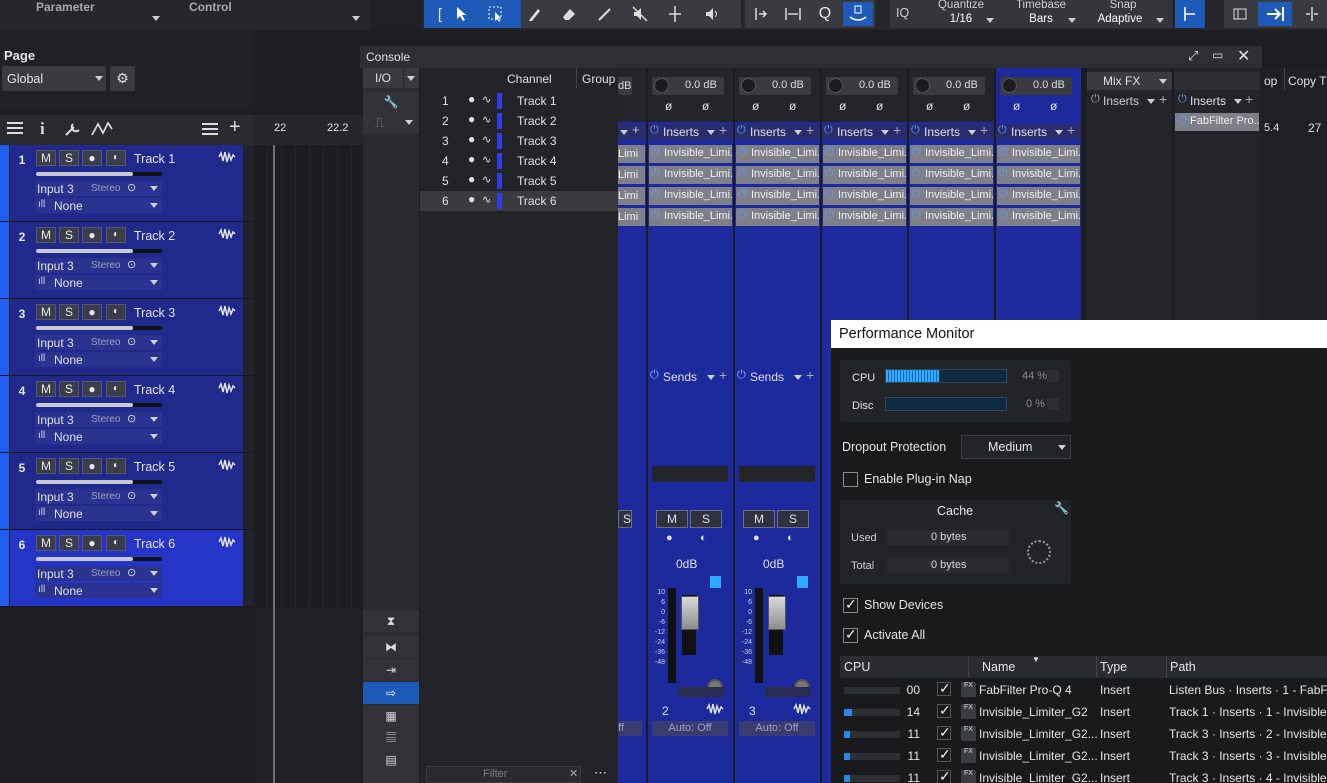 The image size is (1327, 783). Describe the element at coordinates (777, 376) in the screenshot. I see `sends-header: ⏻ Sends +` at that location.